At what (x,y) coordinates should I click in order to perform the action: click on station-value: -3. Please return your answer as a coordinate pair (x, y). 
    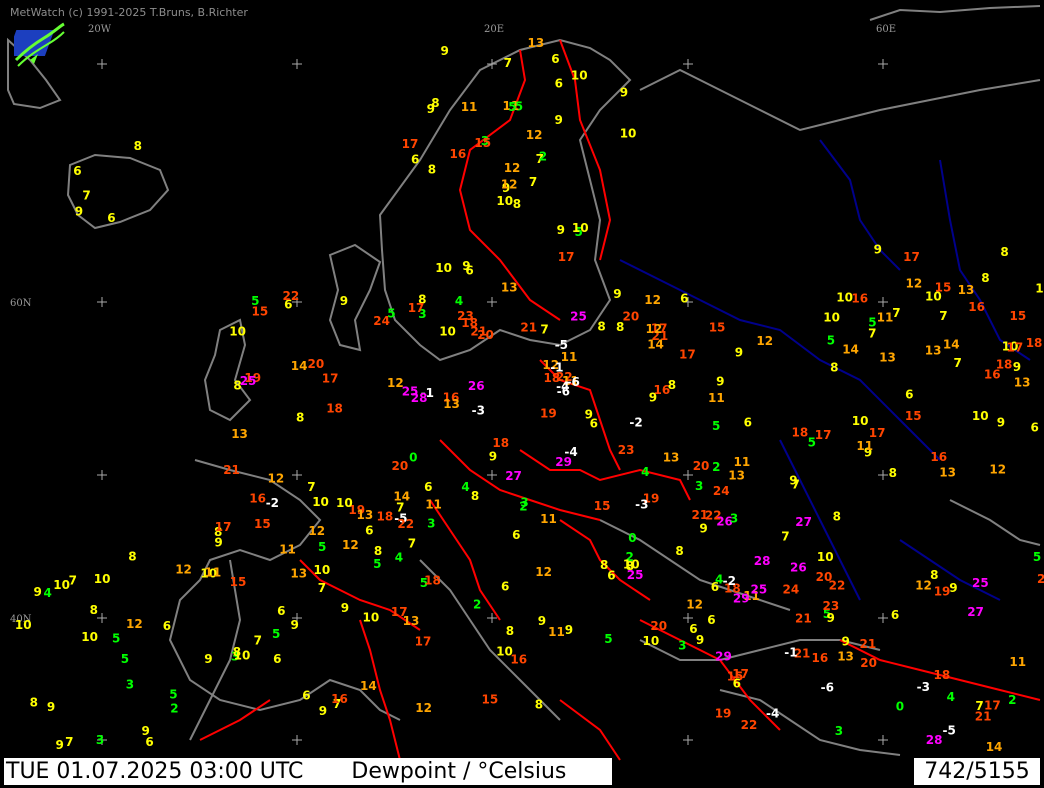
    Looking at the image, I should click on (923, 687).